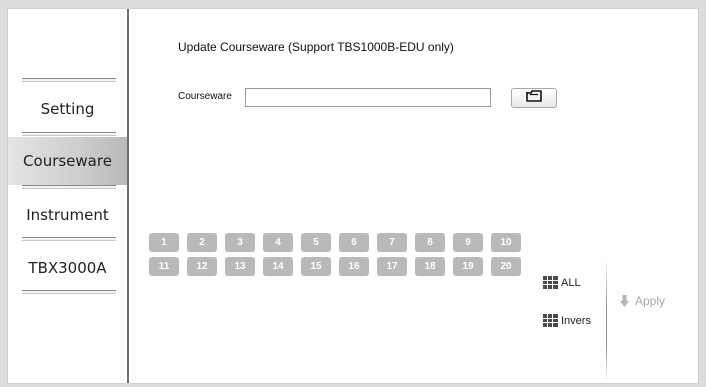 This screenshot has width=706, height=387. I want to click on number-button: 1, so click(164, 242).